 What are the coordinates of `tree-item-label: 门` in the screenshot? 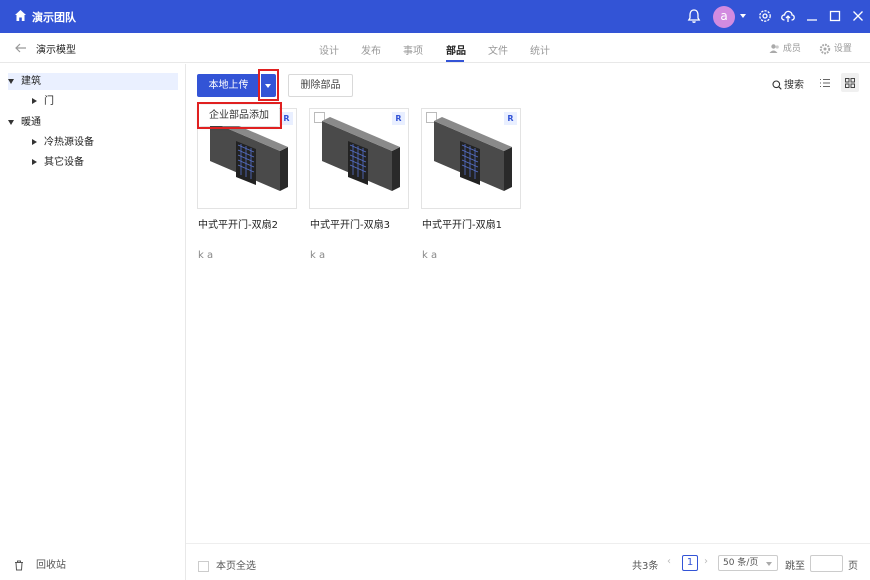 It's located at (49, 101).